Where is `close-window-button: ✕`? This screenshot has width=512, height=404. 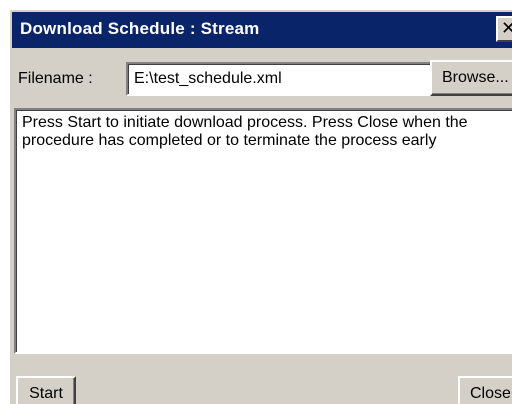 close-window-button: ✕ is located at coordinates (504, 29).